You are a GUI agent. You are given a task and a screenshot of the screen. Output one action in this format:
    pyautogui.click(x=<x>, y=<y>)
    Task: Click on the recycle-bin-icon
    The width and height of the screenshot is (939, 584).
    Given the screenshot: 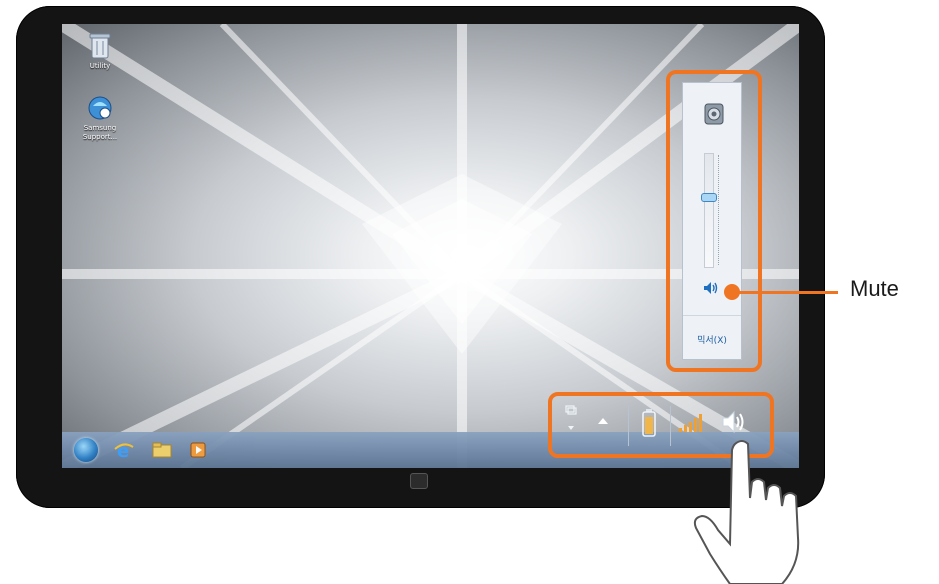 What is the action you would take?
    pyautogui.click(x=100, y=46)
    